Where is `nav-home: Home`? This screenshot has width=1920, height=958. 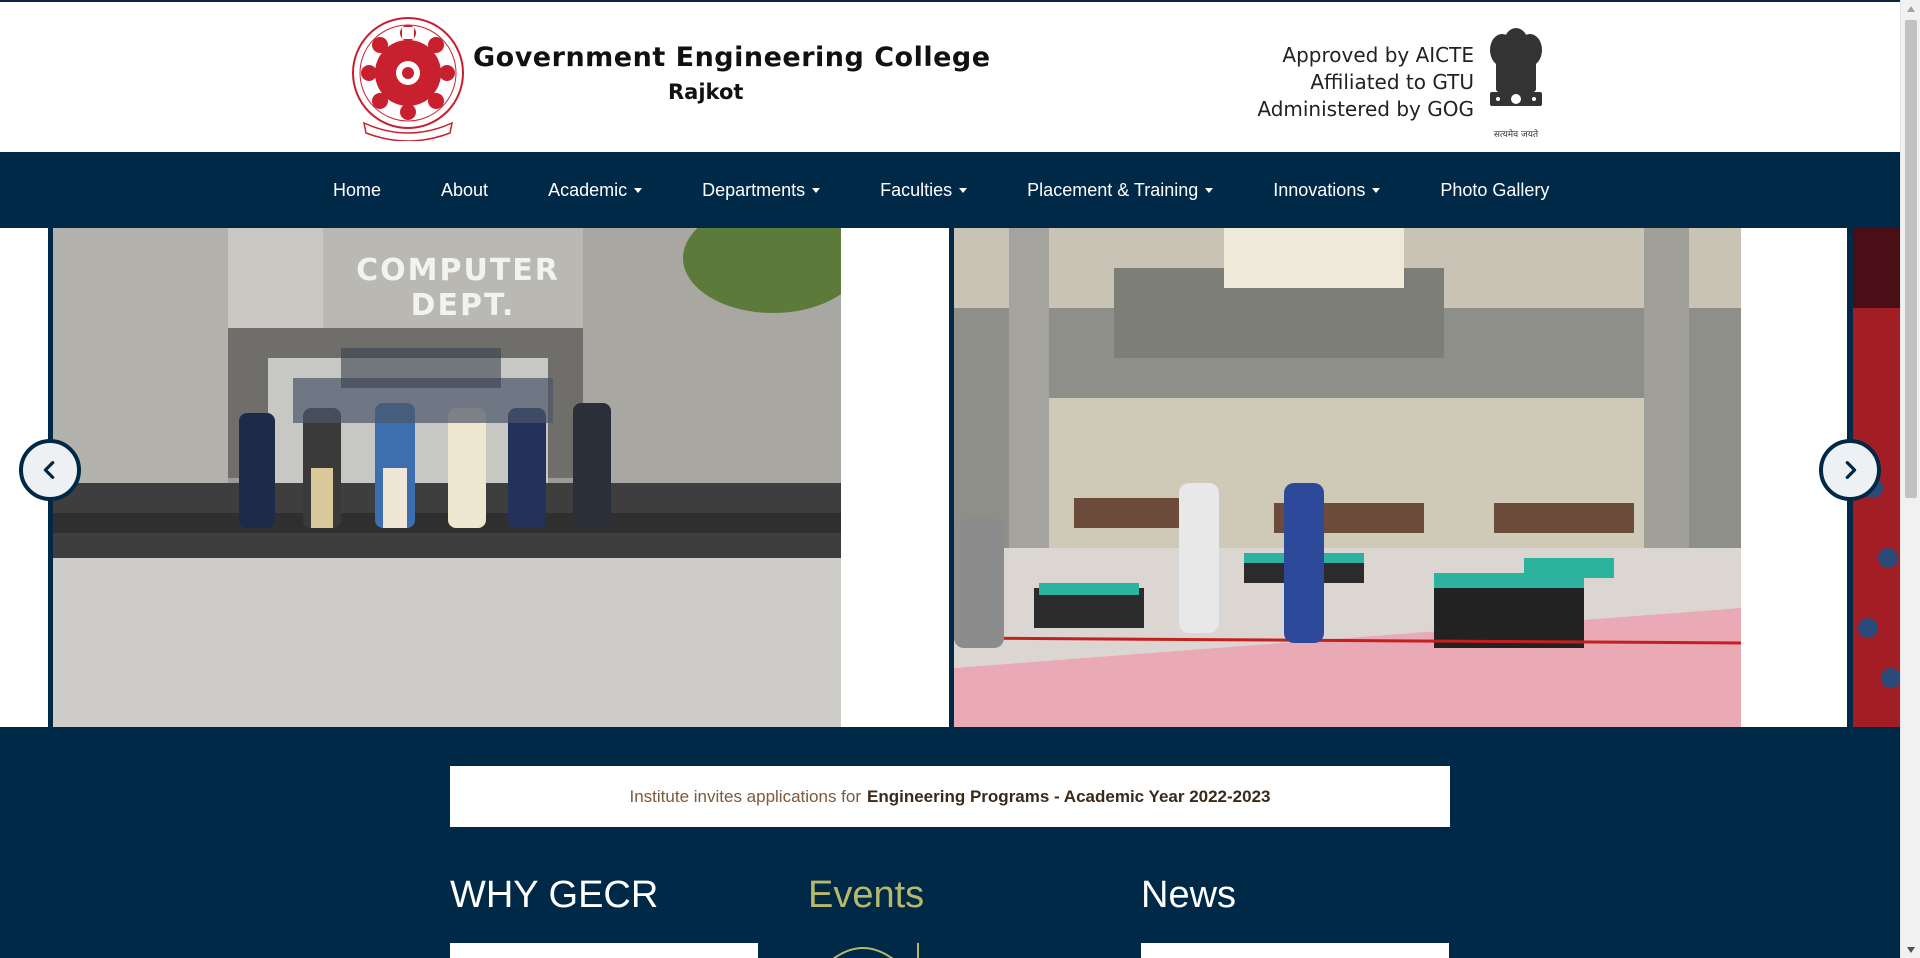 nav-home: Home is located at coordinates (357, 190).